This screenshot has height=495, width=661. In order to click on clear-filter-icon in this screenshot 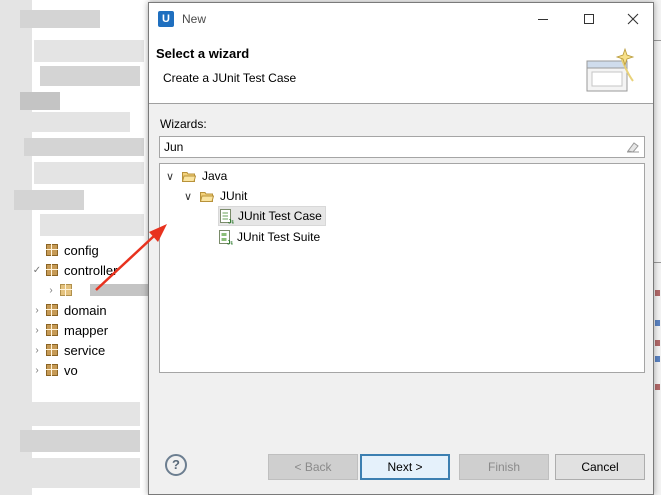, I will do `click(633, 147)`.